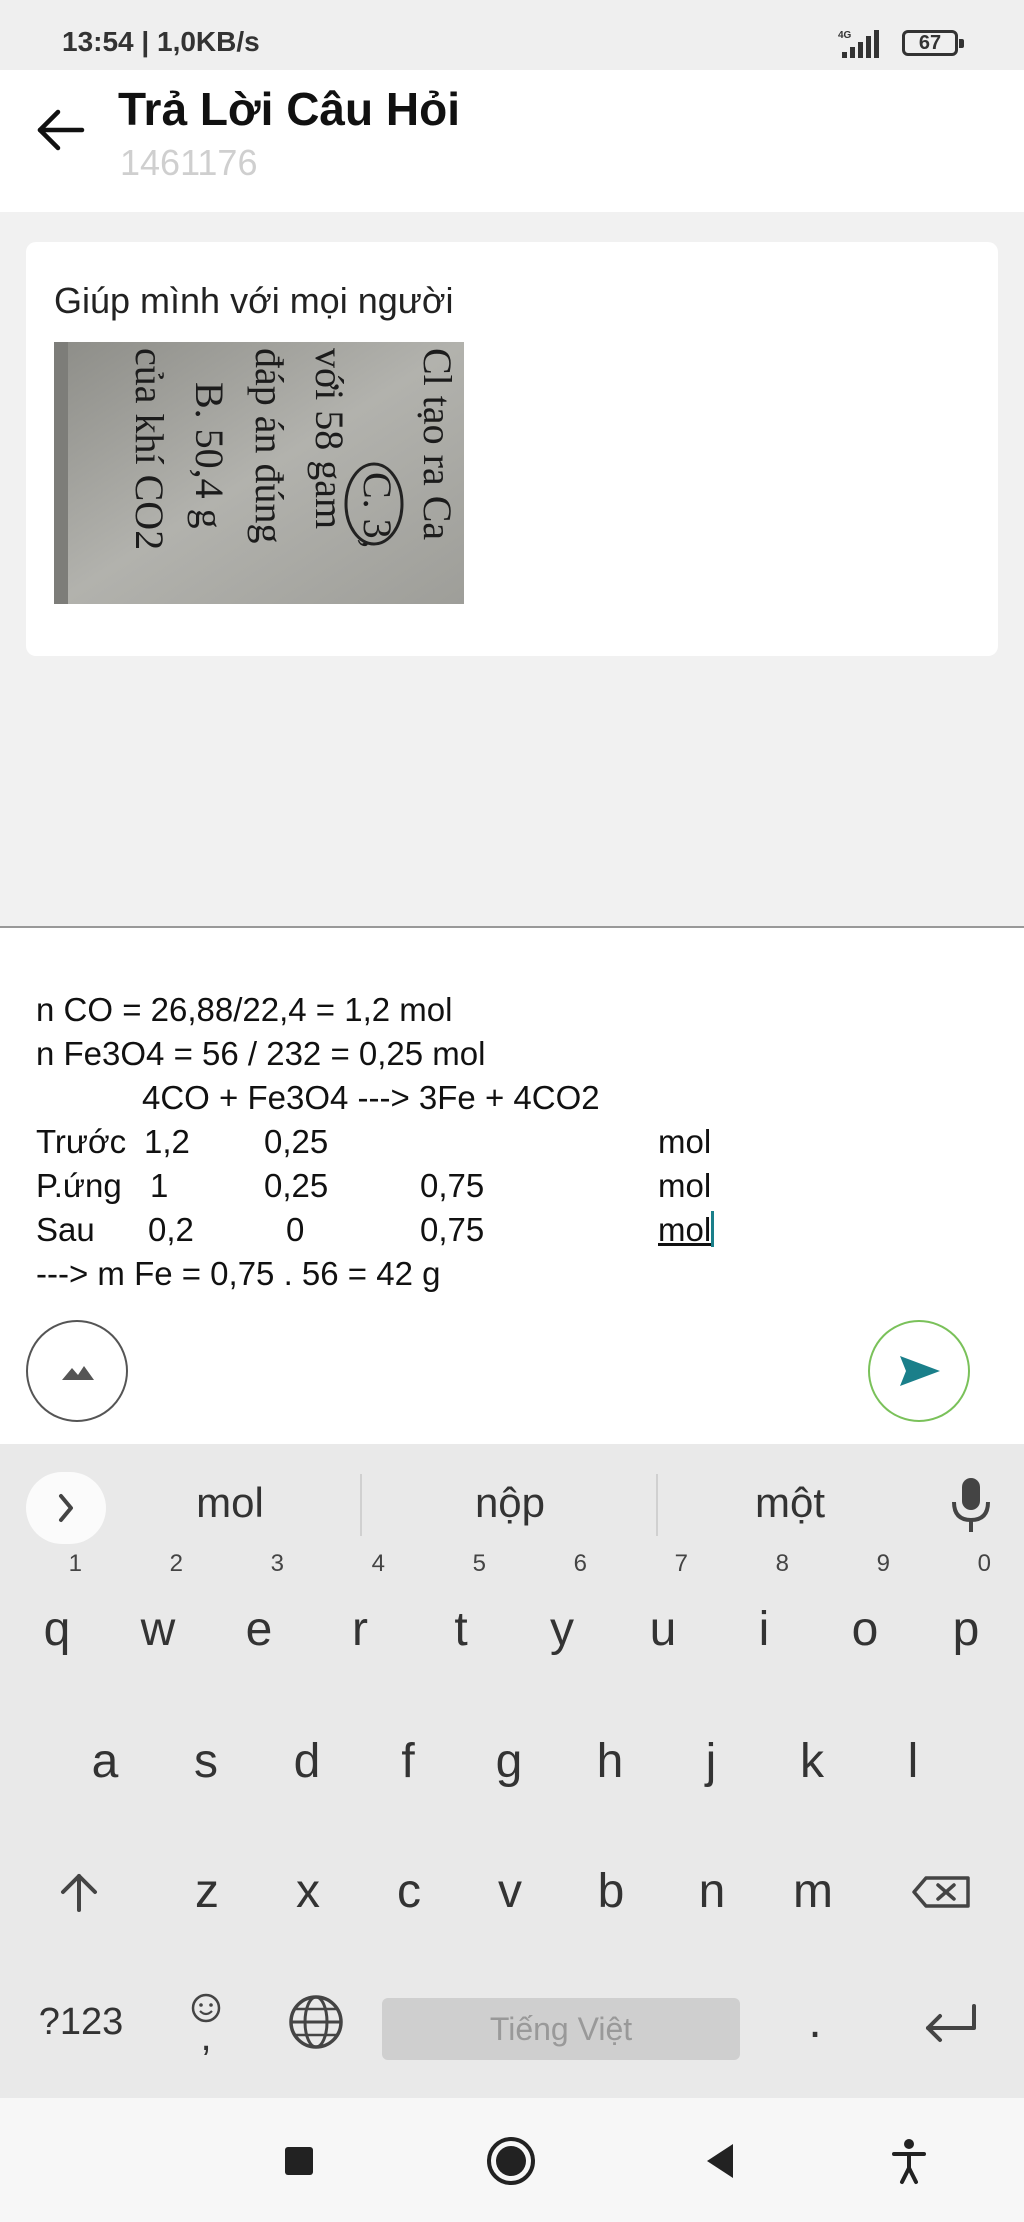  I want to click on key-row-2: a s d f g h j k l, so click(512, 1762).